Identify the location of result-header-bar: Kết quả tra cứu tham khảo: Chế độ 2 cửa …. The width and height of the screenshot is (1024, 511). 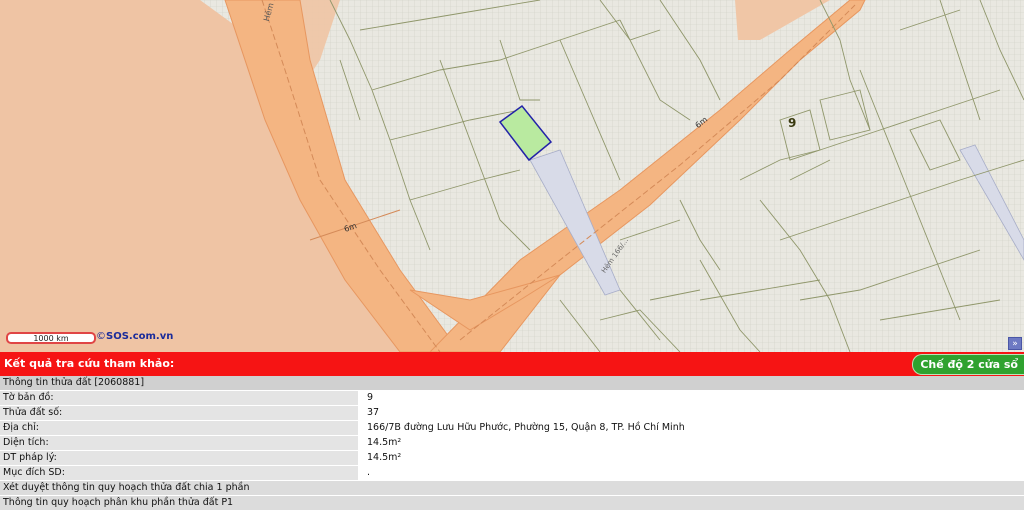
(512, 364).